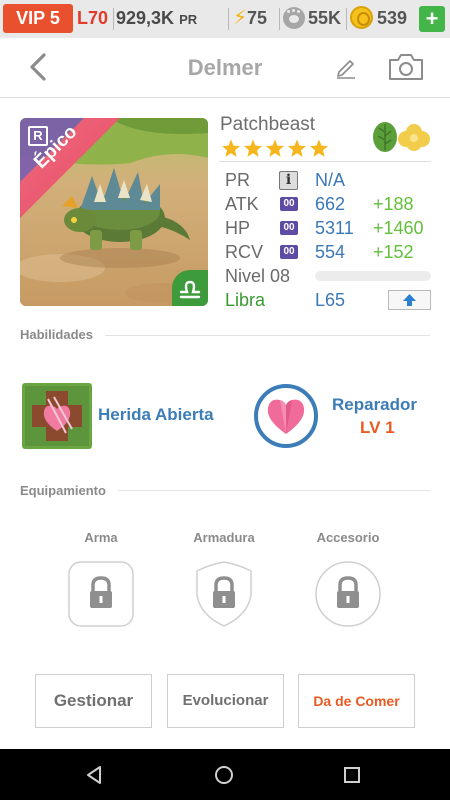 This screenshot has width=450, height=800. Describe the element at coordinates (330, 204) in the screenshot. I see `stat-atk-value: 662` at that location.